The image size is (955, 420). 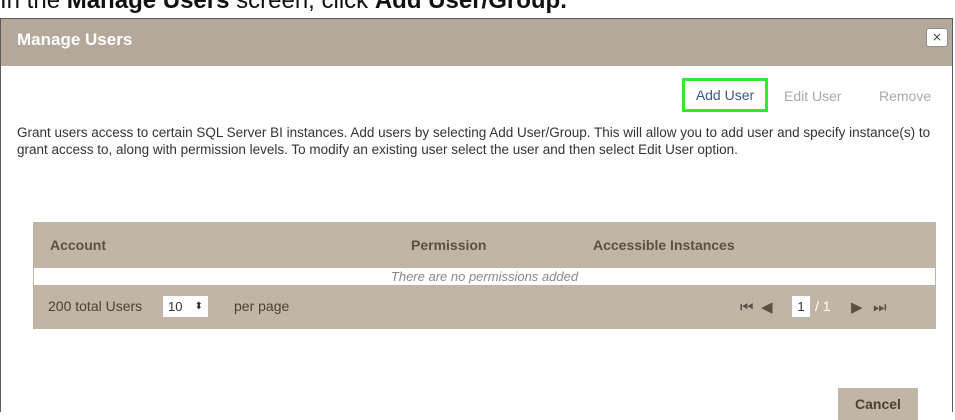 I want to click on per-page-label: per page, so click(x=262, y=306).